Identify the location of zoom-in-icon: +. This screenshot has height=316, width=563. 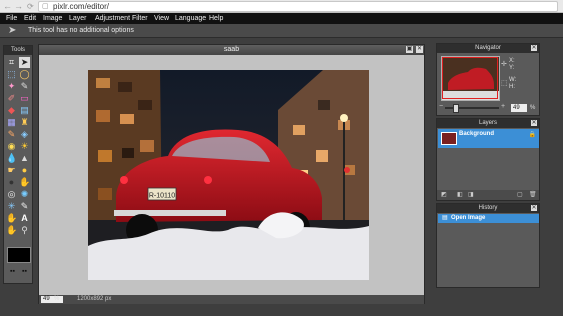
(503, 106).